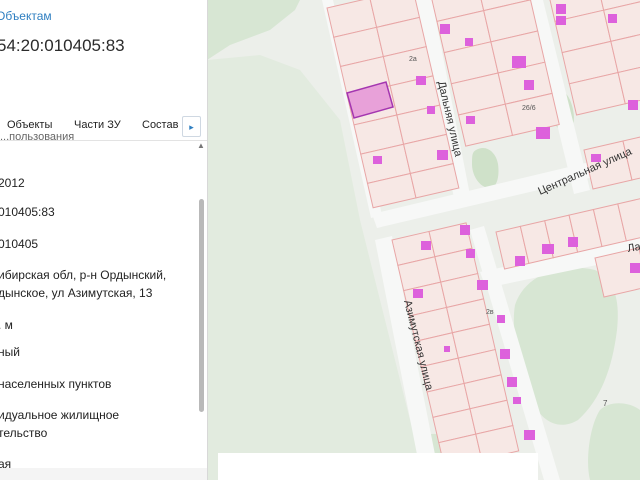  Describe the element at coordinates (37, 137) in the screenshot. I see `truncated-field-label: ...пользования` at that location.